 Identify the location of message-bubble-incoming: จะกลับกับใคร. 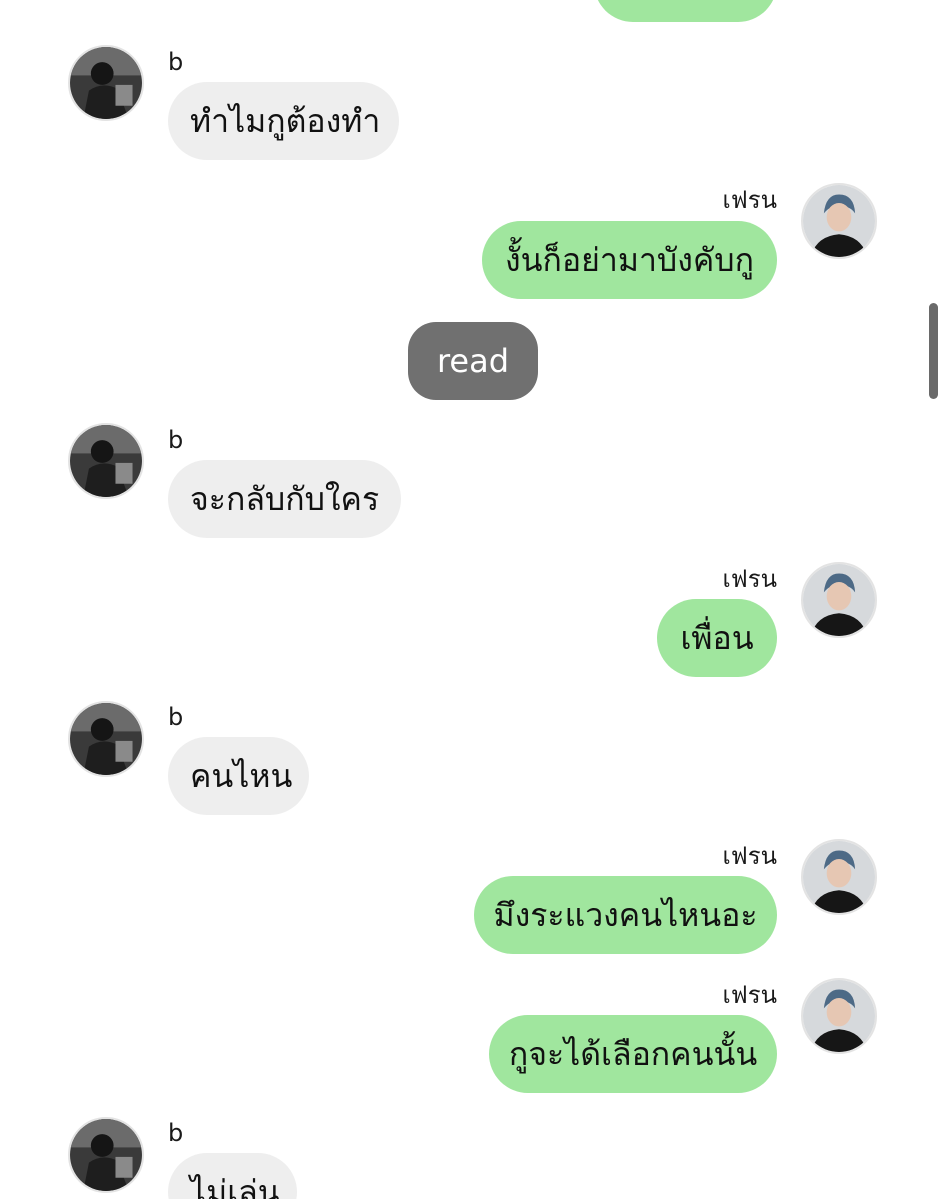
(284, 499).